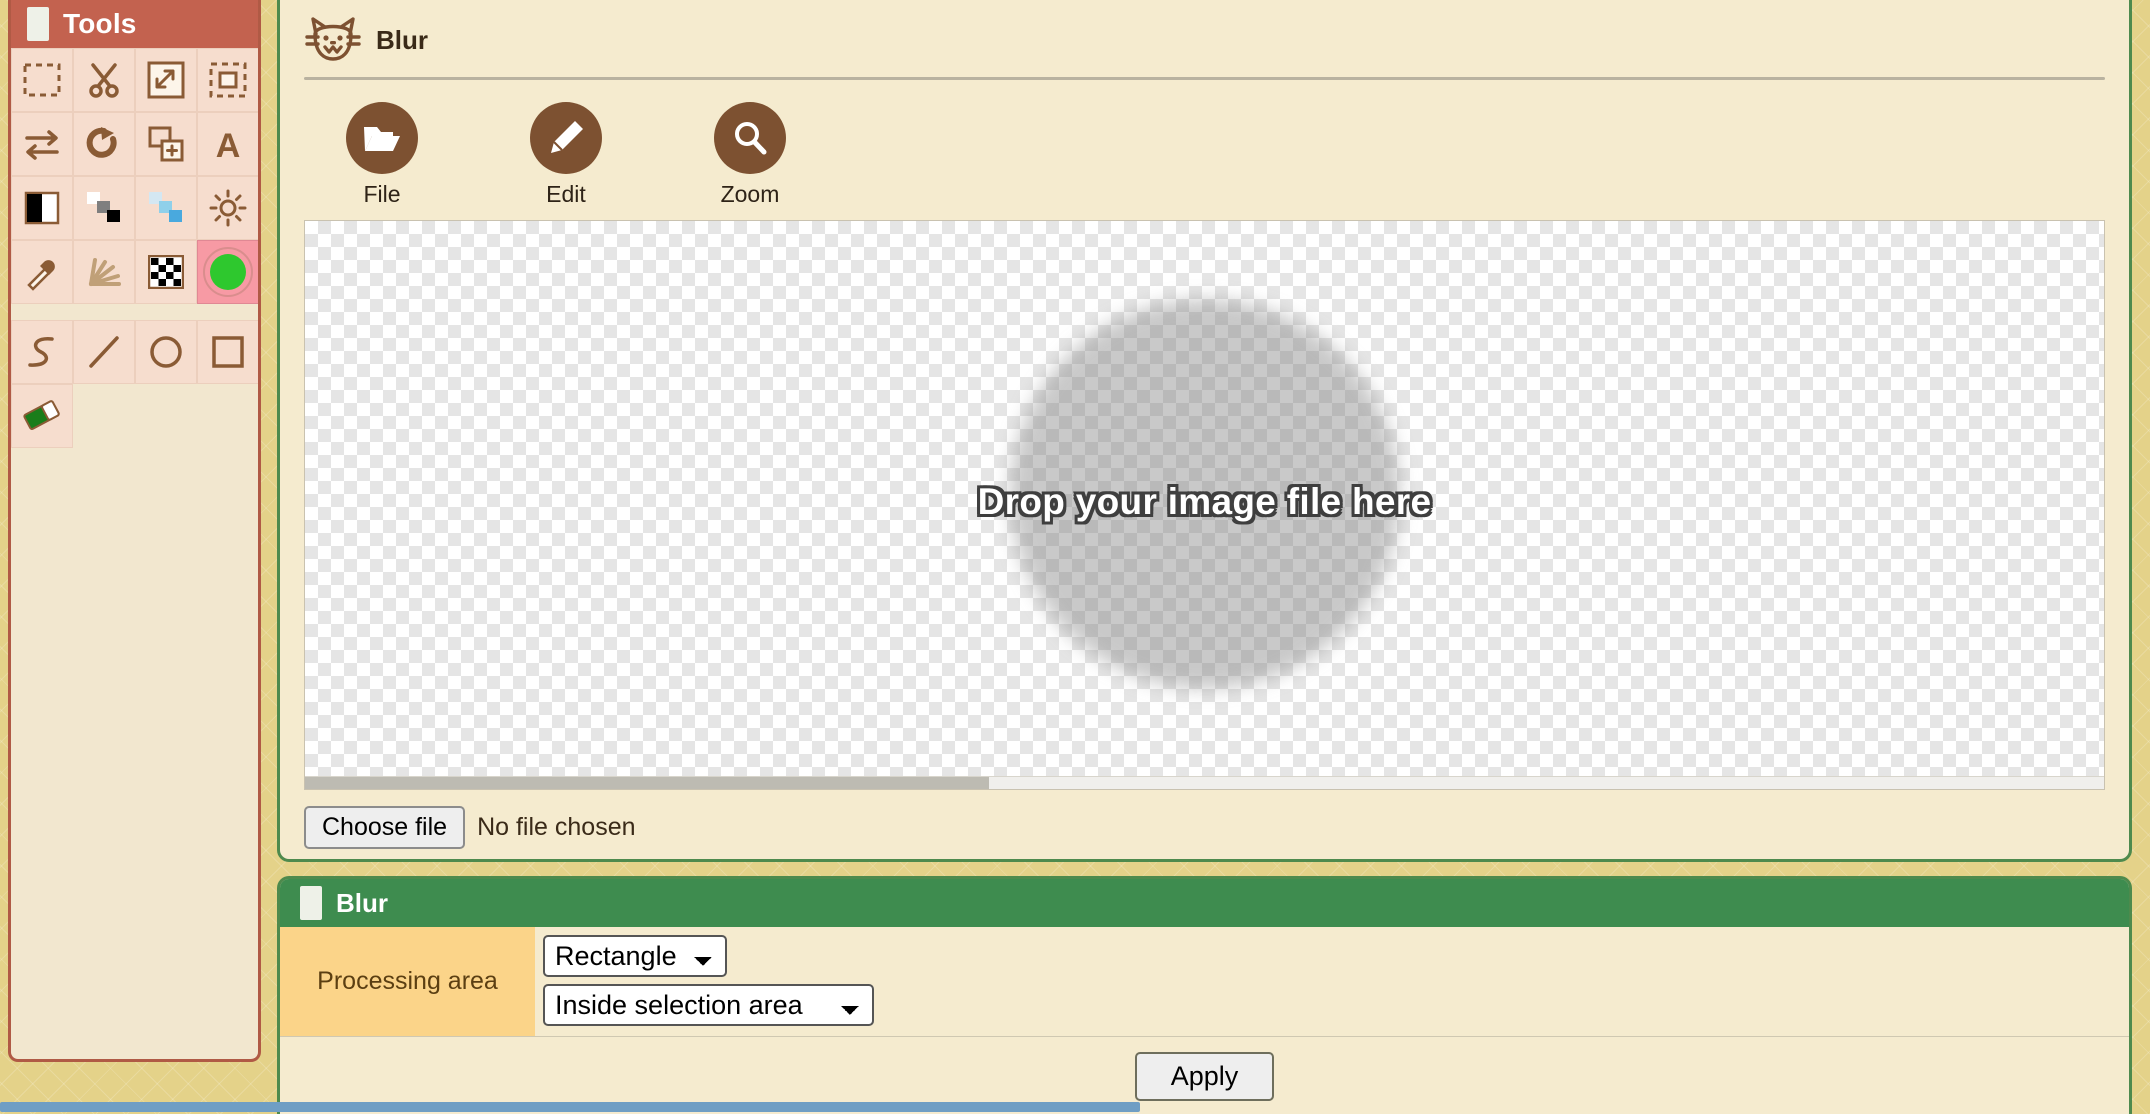 This screenshot has height=1114, width=2150. I want to click on green-circle-icon, so click(228, 272).